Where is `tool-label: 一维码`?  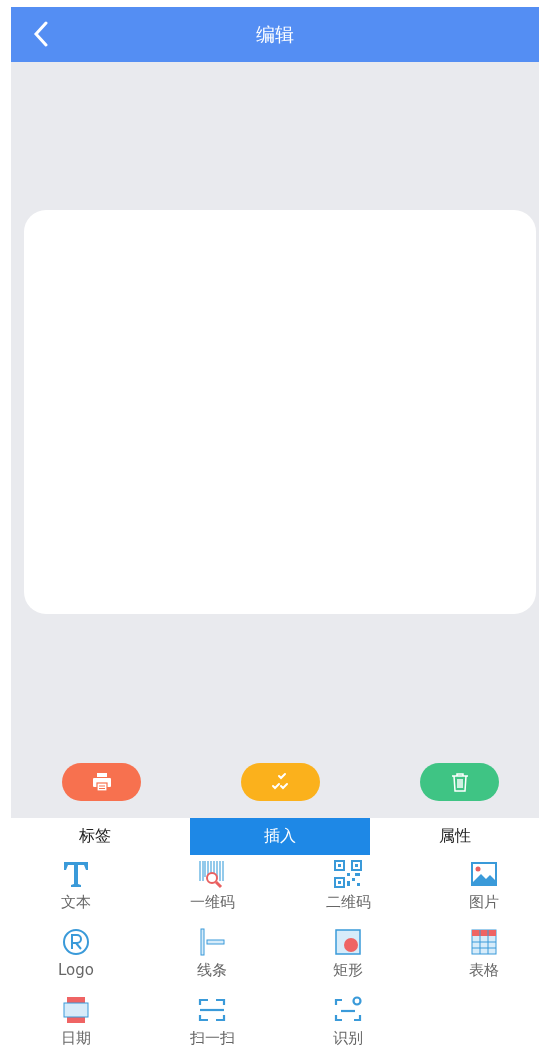
tool-label: 一维码 is located at coordinates (212, 902).